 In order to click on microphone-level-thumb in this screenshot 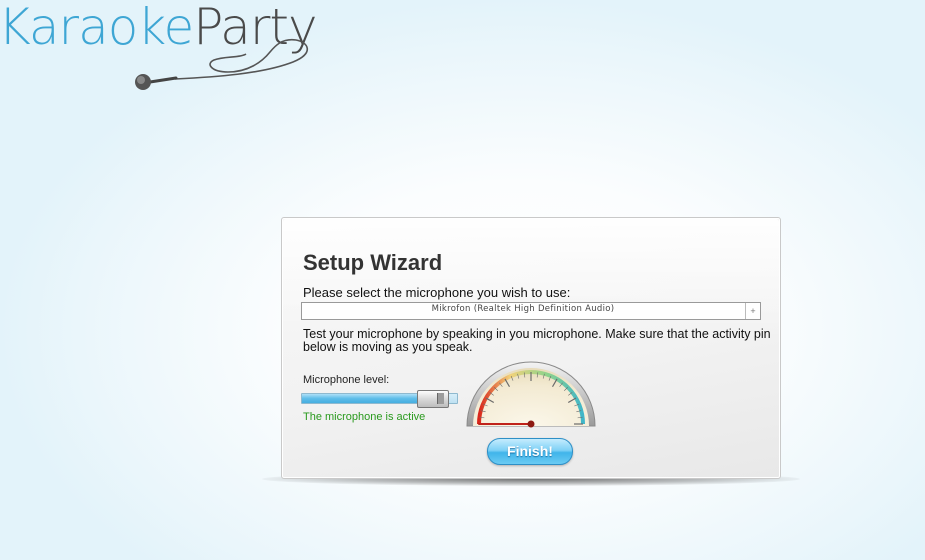, I will do `click(433, 399)`.